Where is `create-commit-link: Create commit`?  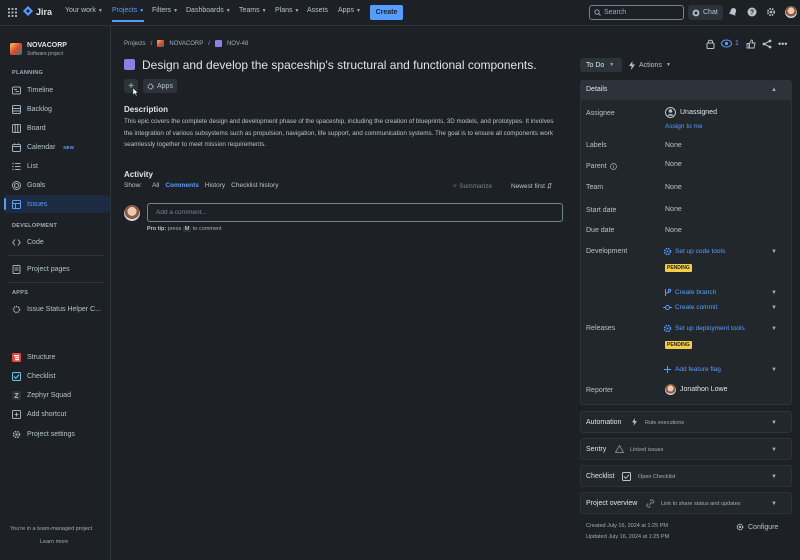 create-commit-link: Create commit is located at coordinates (696, 307).